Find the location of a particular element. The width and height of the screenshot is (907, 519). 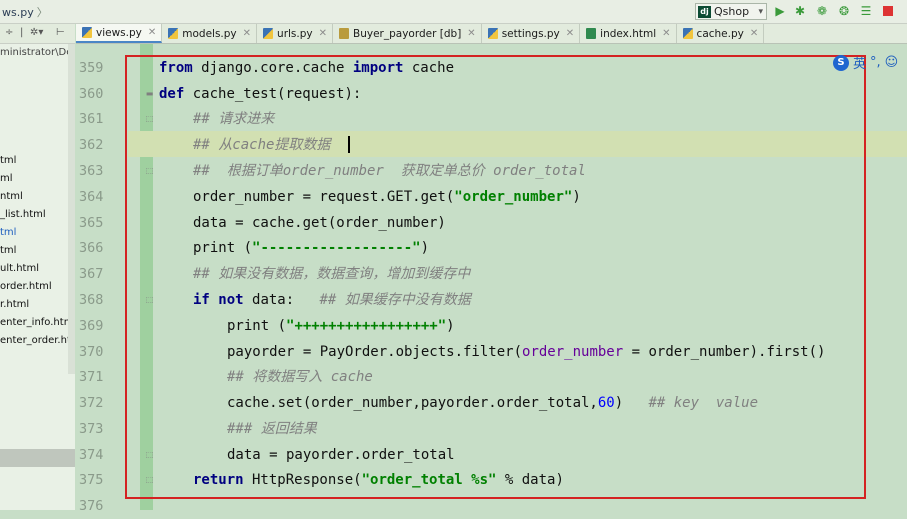

code-line: ## 如果没有数据，数据查询，增加到缓存中 is located at coordinates (331, 274).